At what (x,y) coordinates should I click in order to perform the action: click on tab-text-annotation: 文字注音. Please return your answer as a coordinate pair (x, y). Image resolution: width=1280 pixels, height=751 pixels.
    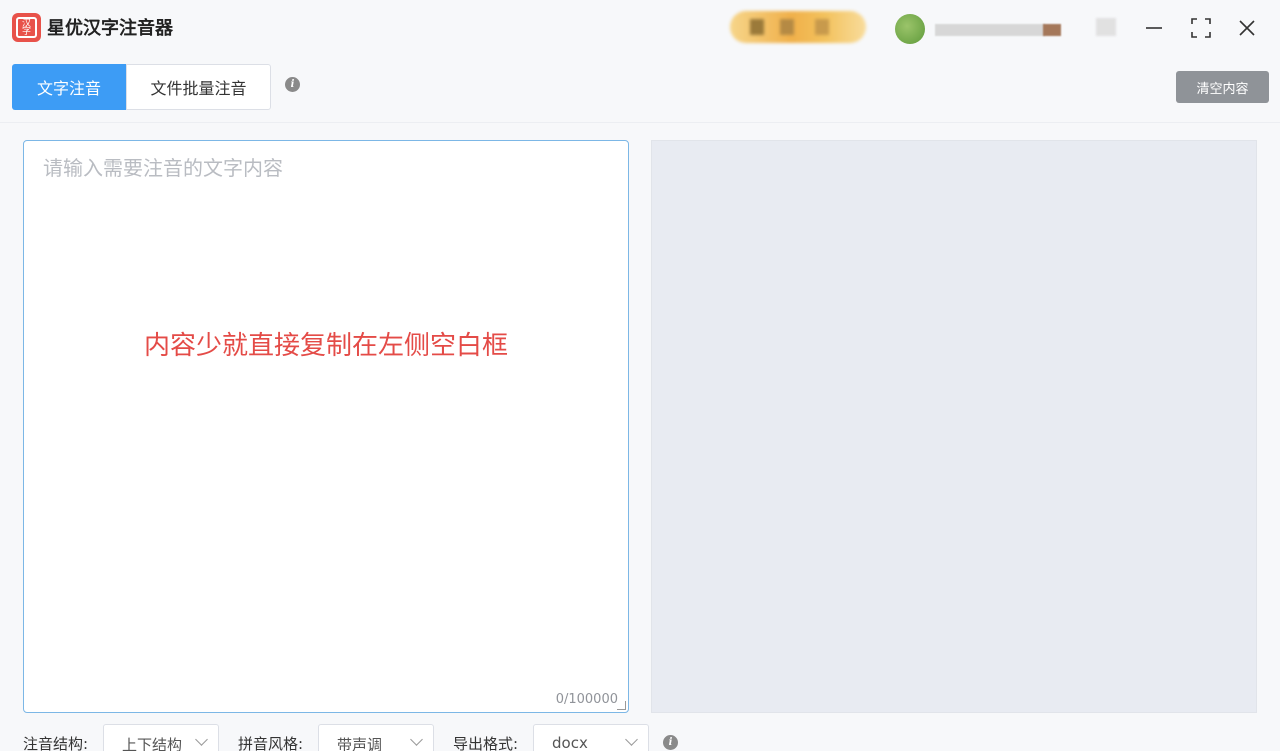
    Looking at the image, I should click on (69, 87).